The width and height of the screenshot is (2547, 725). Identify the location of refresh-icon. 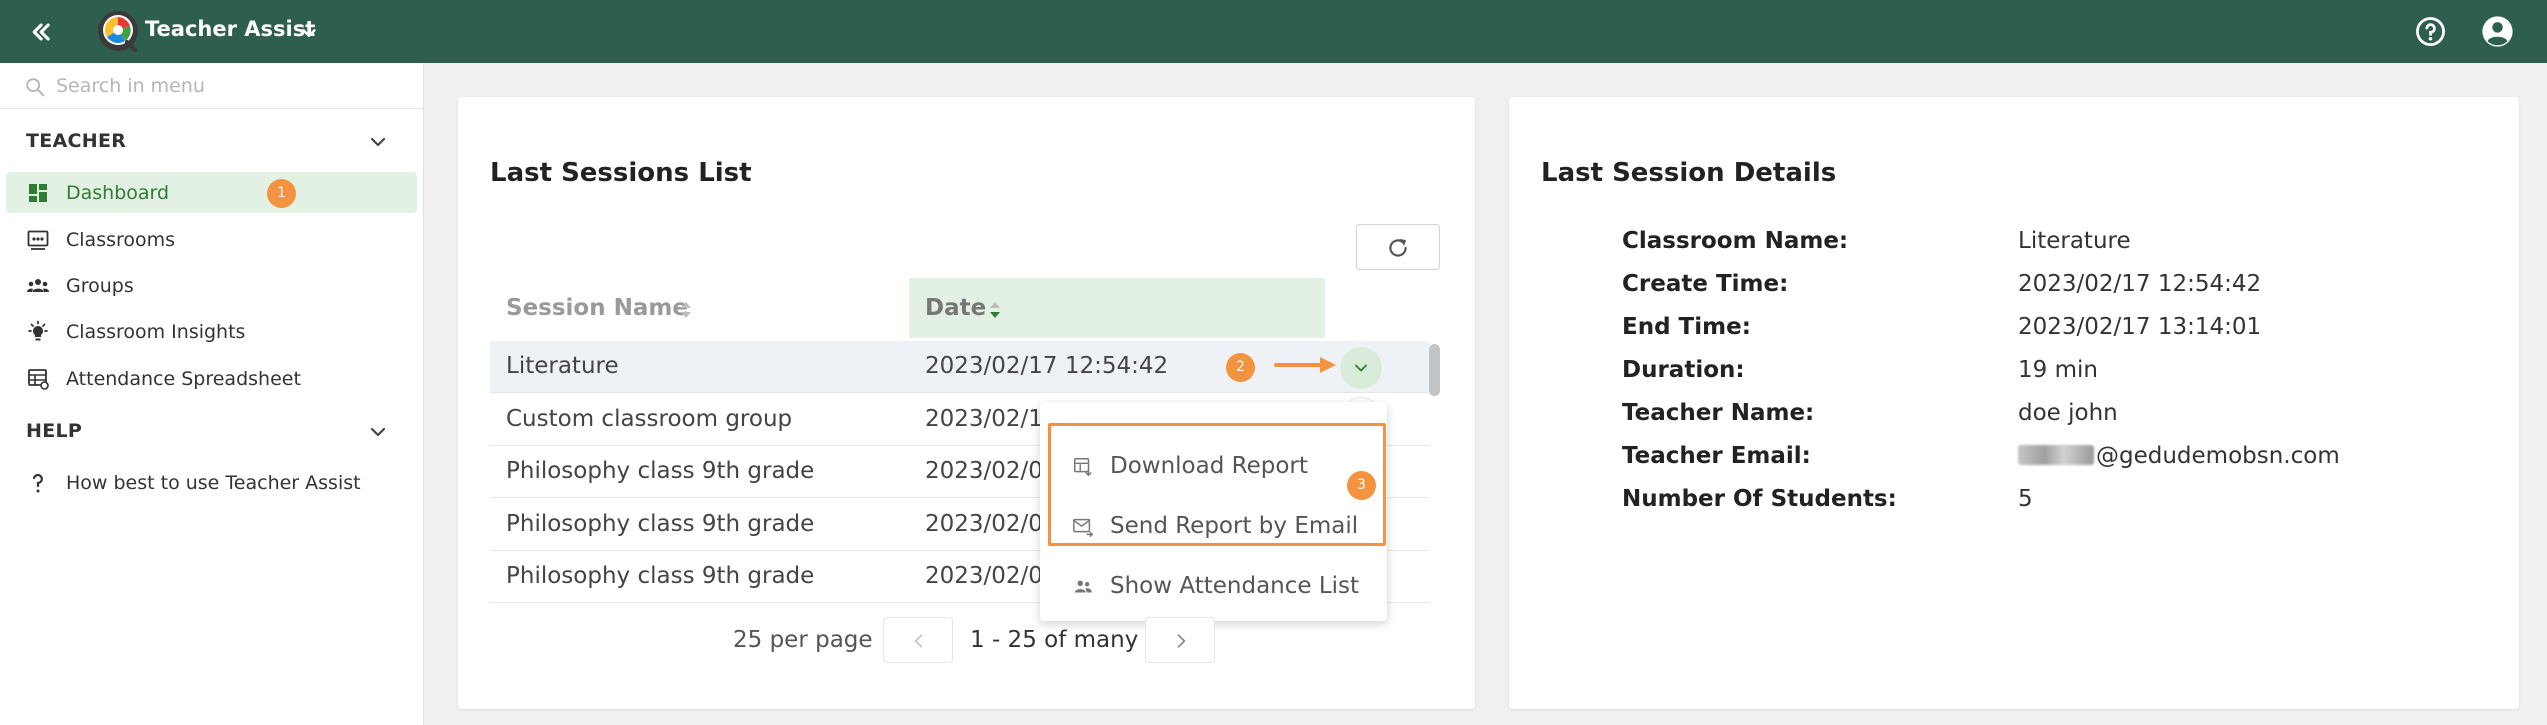
(1398, 247).